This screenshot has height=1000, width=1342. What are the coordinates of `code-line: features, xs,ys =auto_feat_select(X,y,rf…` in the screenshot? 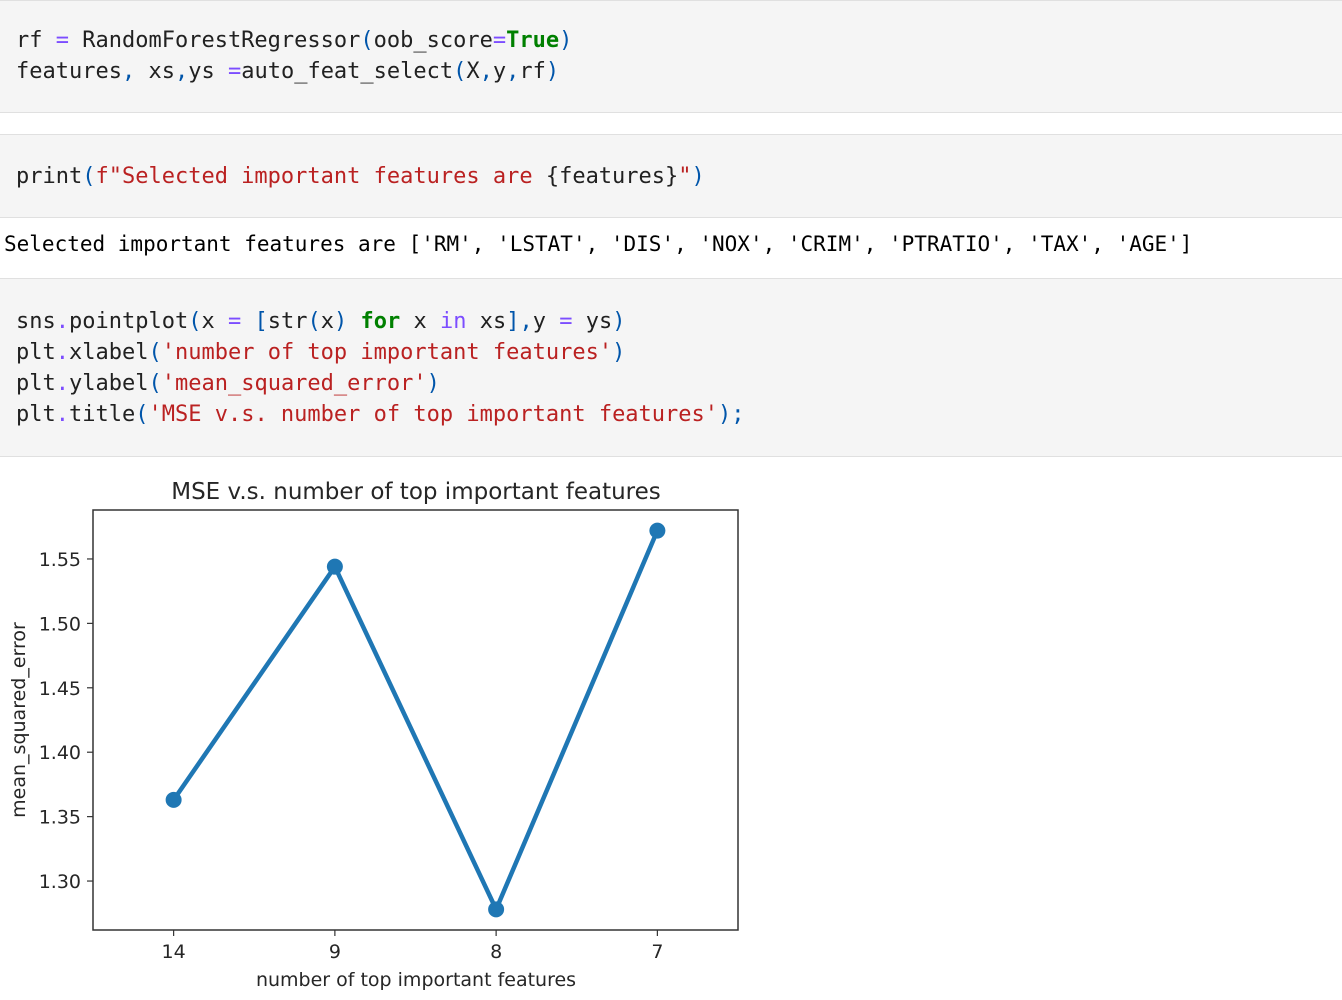 It's located at (287, 71).